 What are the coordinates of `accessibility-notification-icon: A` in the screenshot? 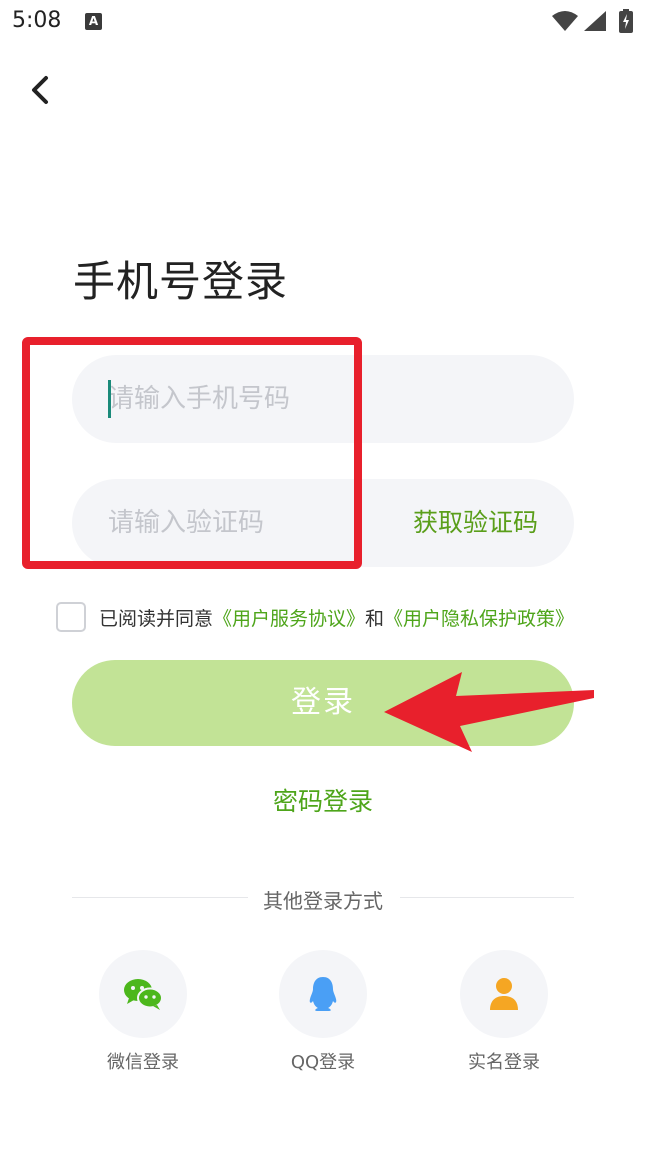 It's located at (93, 21).